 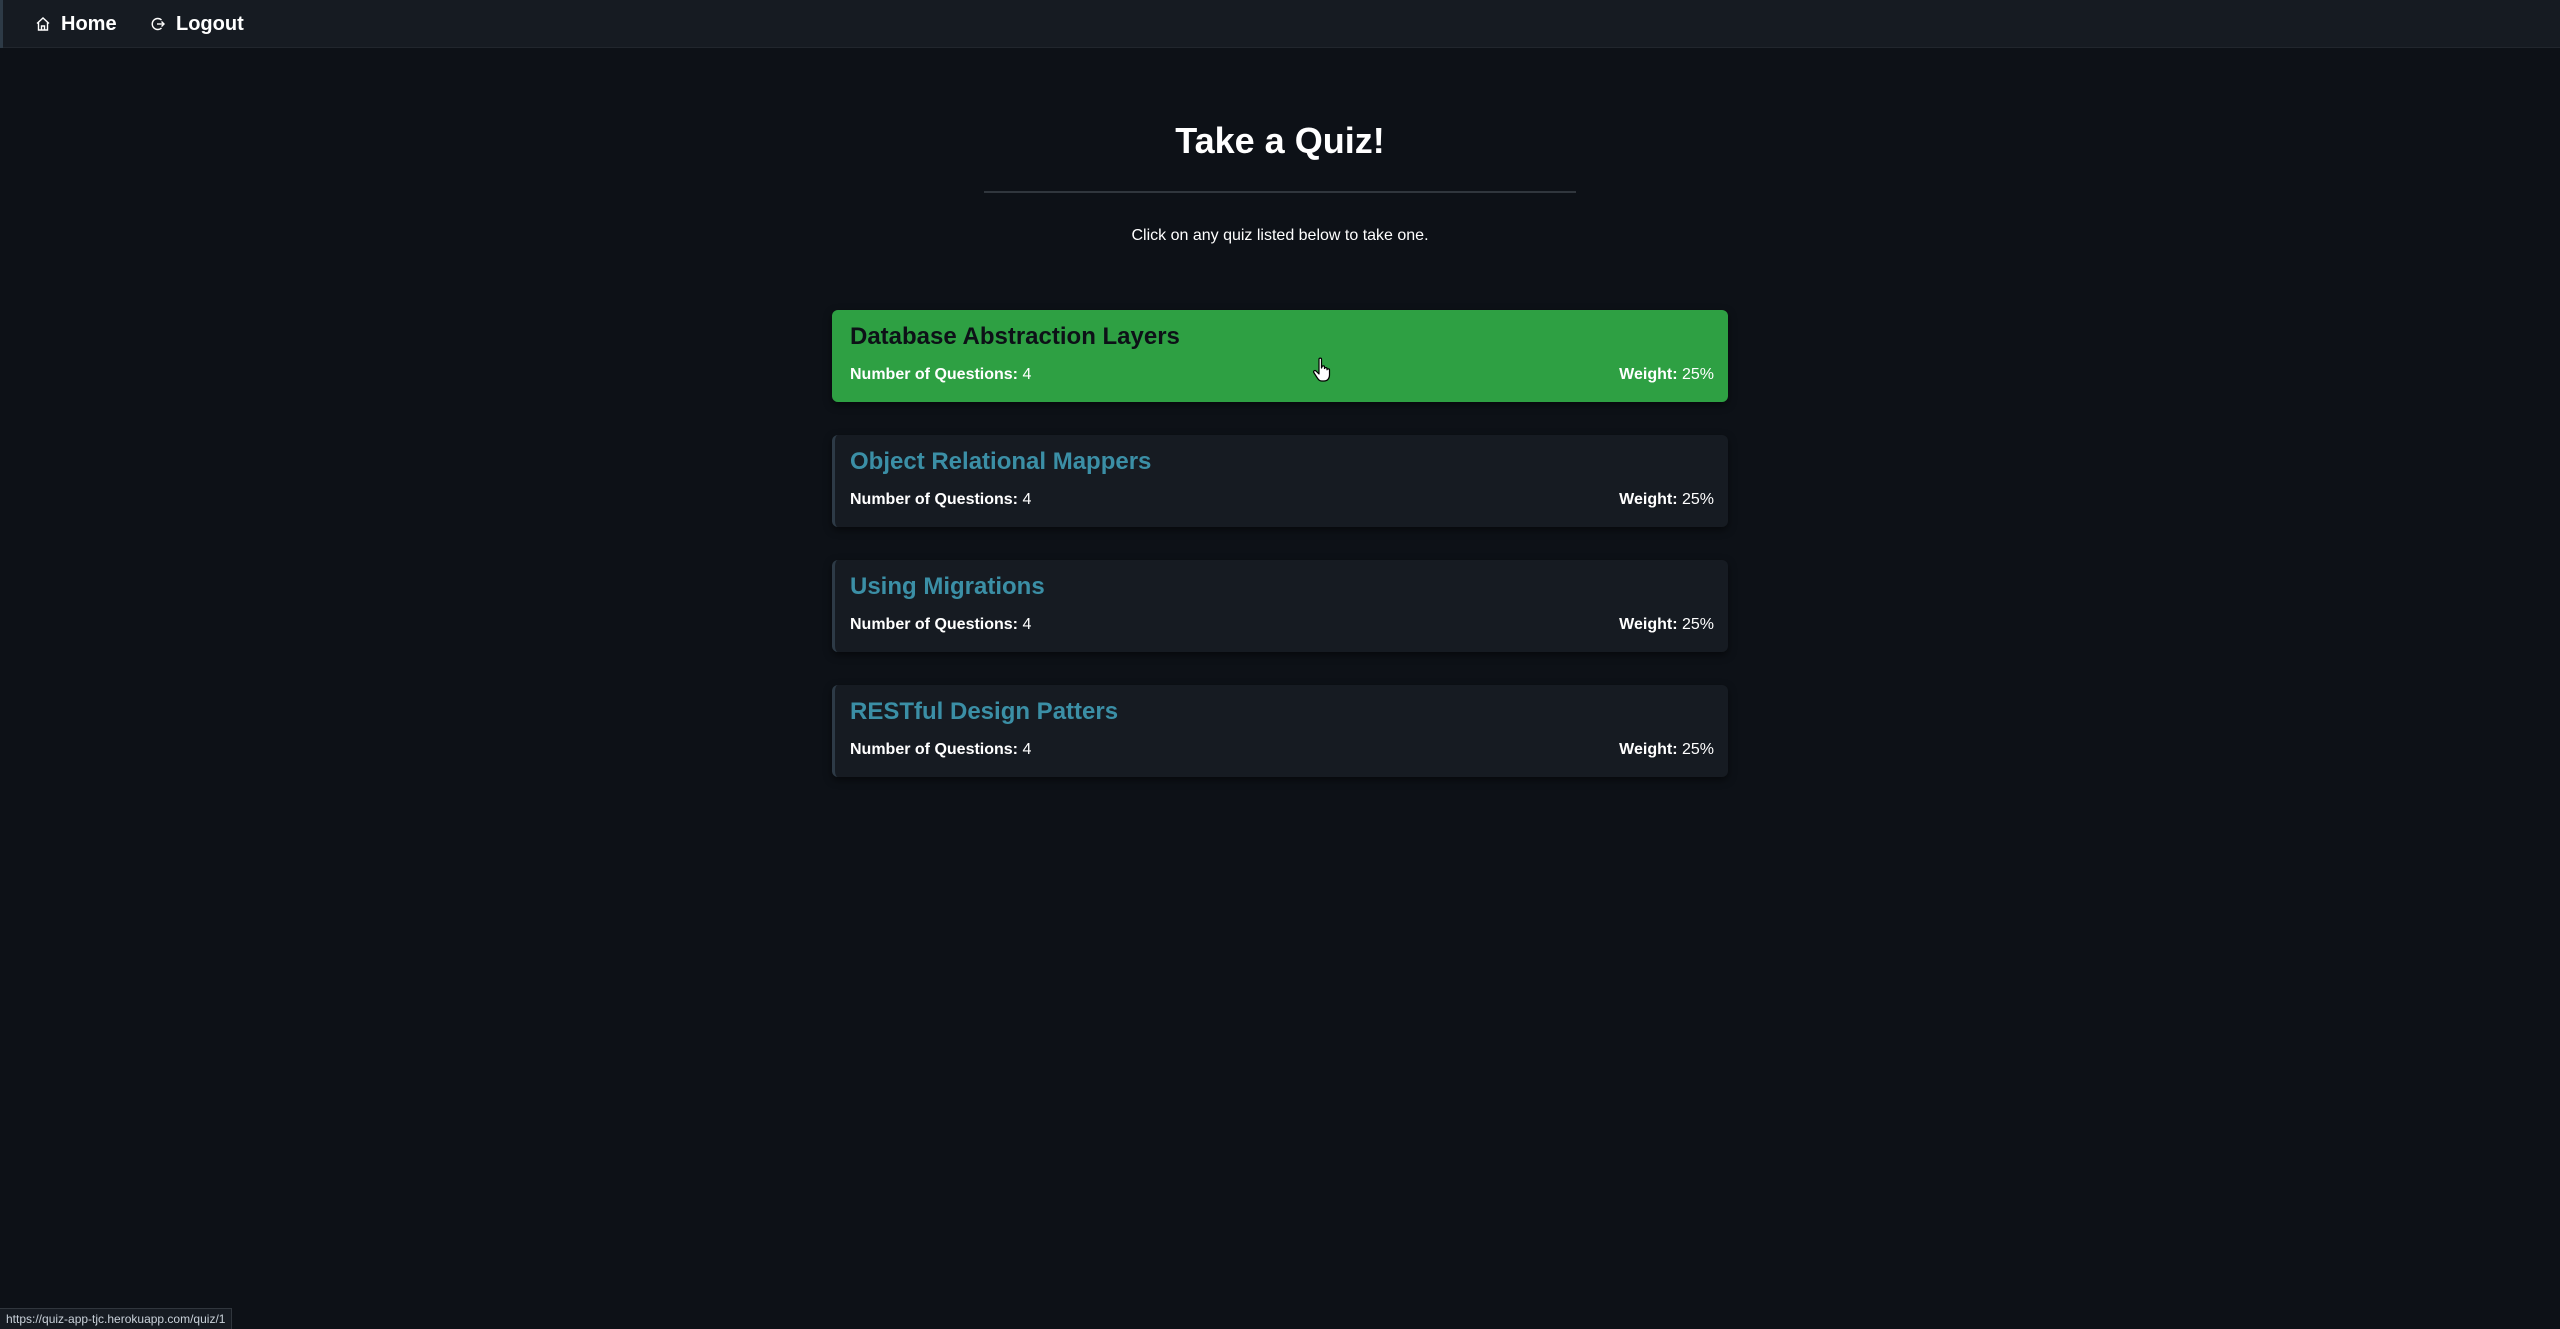 What do you see at coordinates (1322, 369) in the screenshot?
I see `hand-pointer-icon` at bounding box center [1322, 369].